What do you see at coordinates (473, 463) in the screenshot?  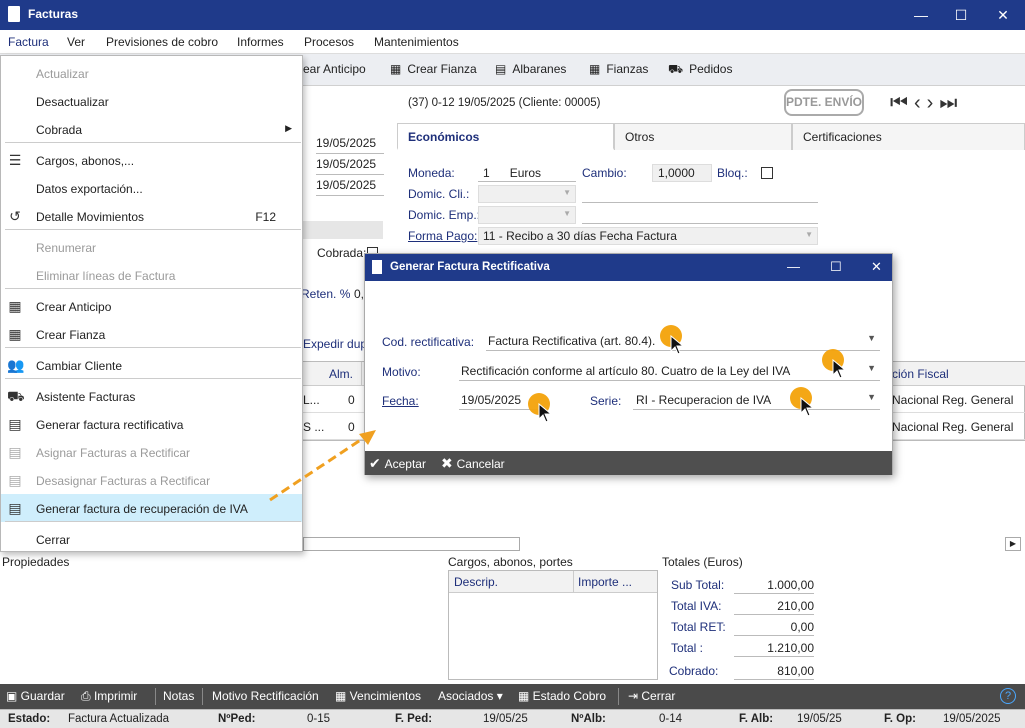 I see `cancelar-button: ✖ Cancelar` at bounding box center [473, 463].